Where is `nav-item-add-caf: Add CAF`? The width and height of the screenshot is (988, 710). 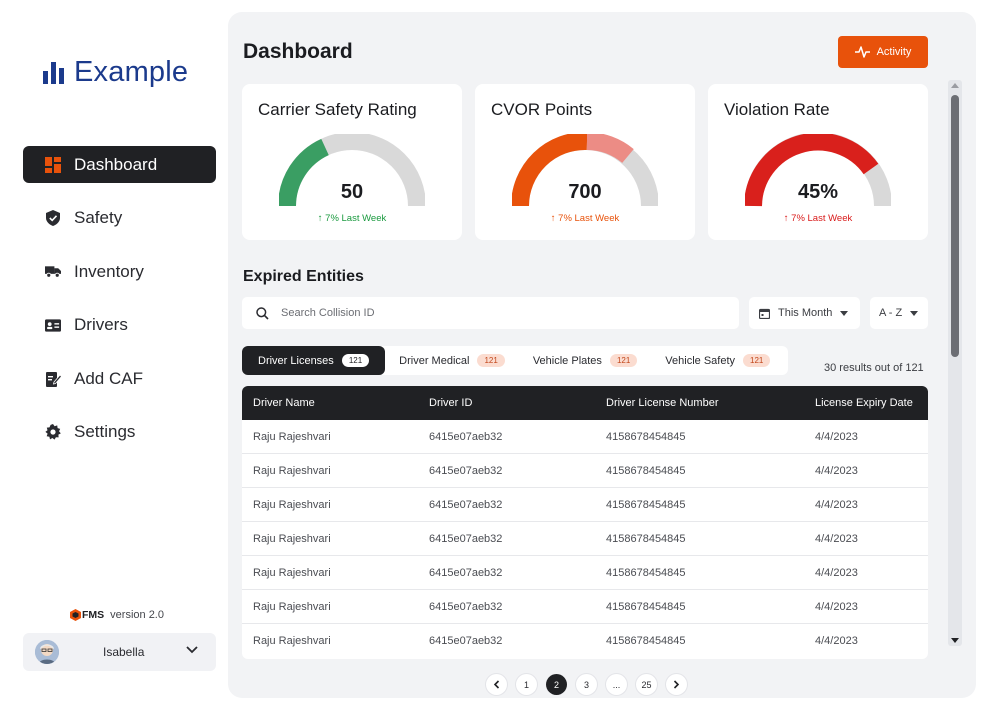
nav-item-add-caf: Add CAF is located at coordinates (119, 378).